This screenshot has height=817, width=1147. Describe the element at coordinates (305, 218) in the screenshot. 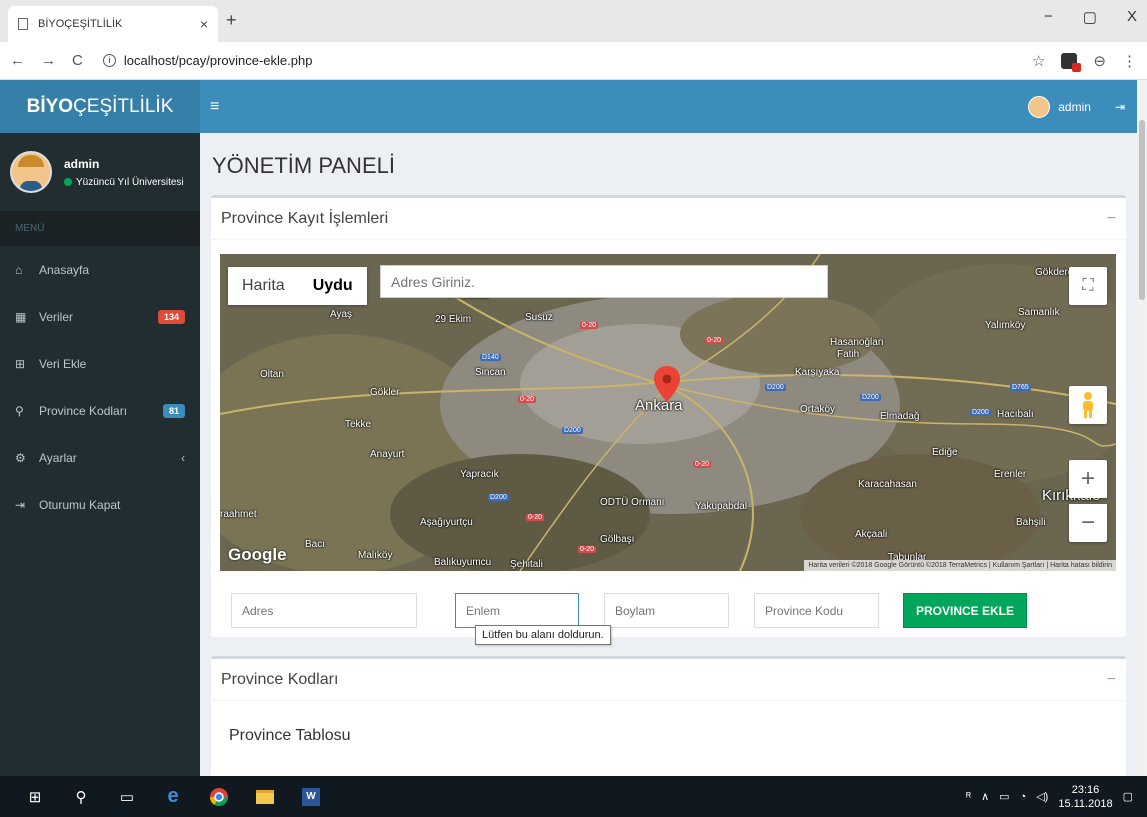

I see `box-title: Province Kayıt İşlemleri` at that location.